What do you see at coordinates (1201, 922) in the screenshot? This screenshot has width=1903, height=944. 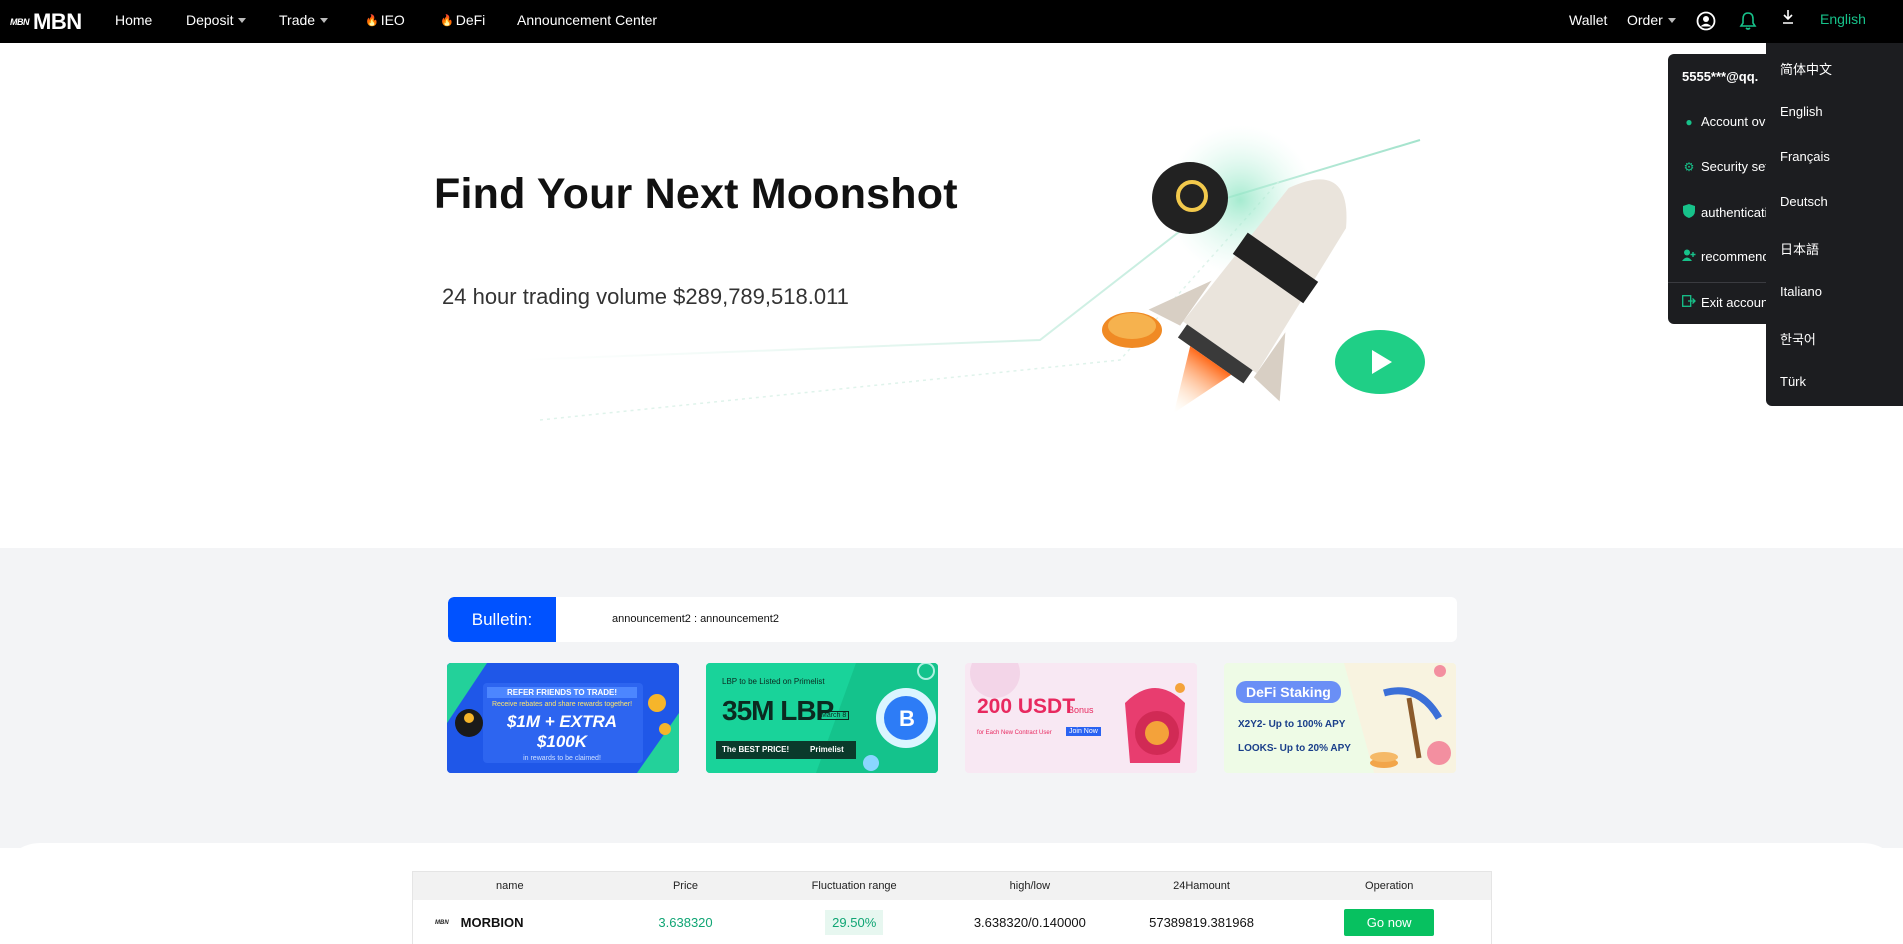 I see `coin-24h-amount: 57389819.381968` at bounding box center [1201, 922].